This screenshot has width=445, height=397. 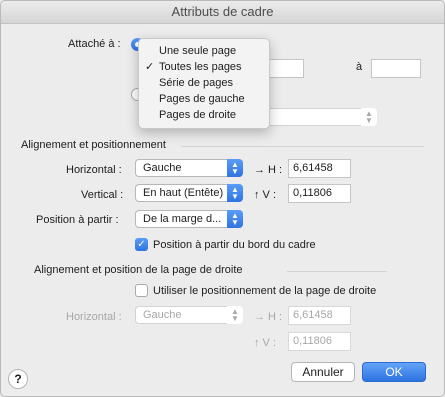 I want to click on menu-item-page-range: Série de pages, so click(x=204, y=83).